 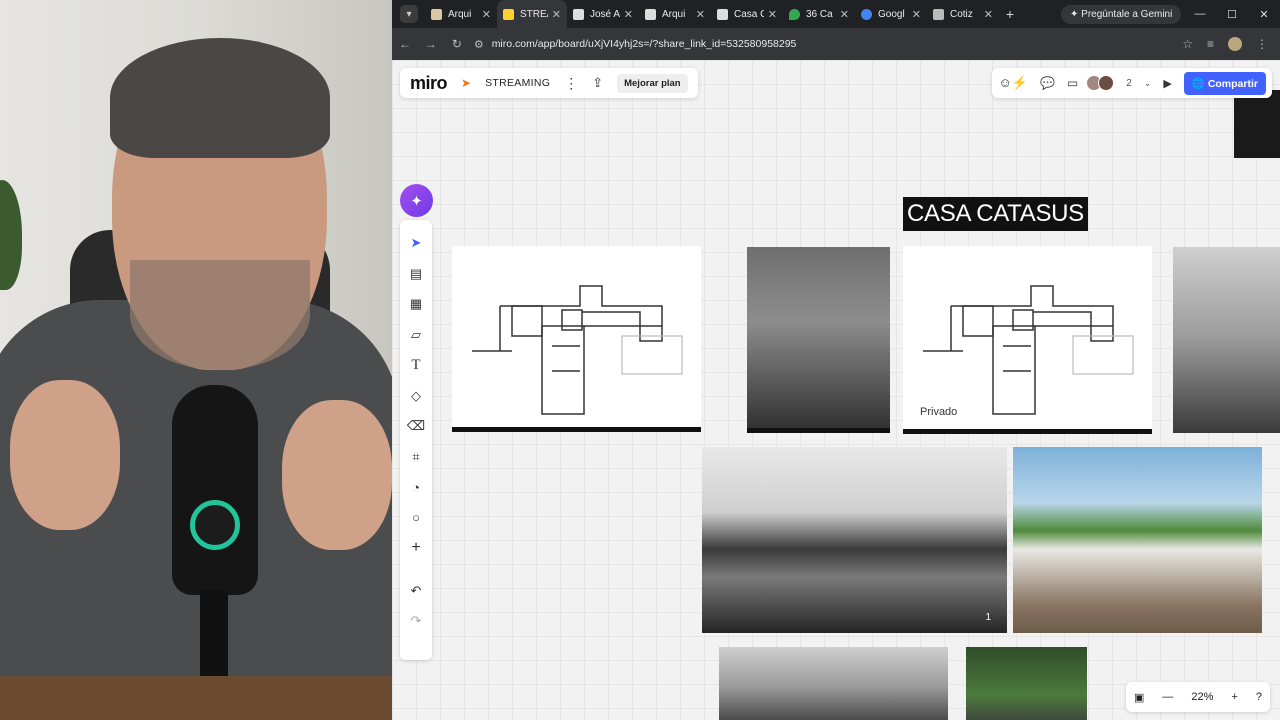 What do you see at coordinates (1257, 124) in the screenshot?
I see `portrait-photo-card` at bounding box center [1257, 124].